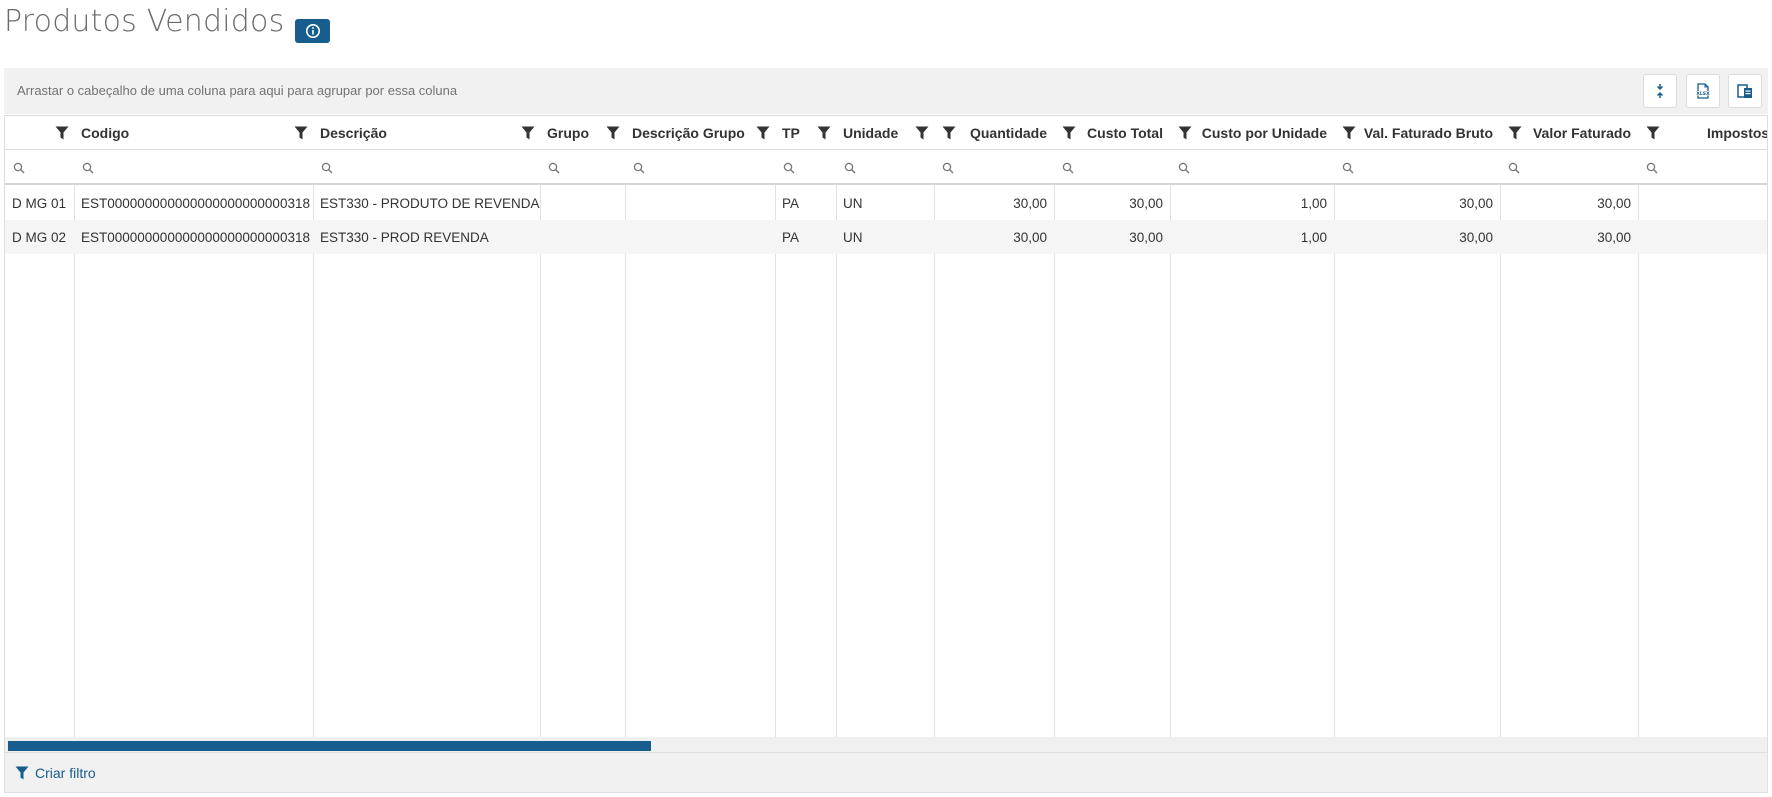 The image size is (1772, 797). I want to click on column-header-label: Impostos não, so click(1737, 133).